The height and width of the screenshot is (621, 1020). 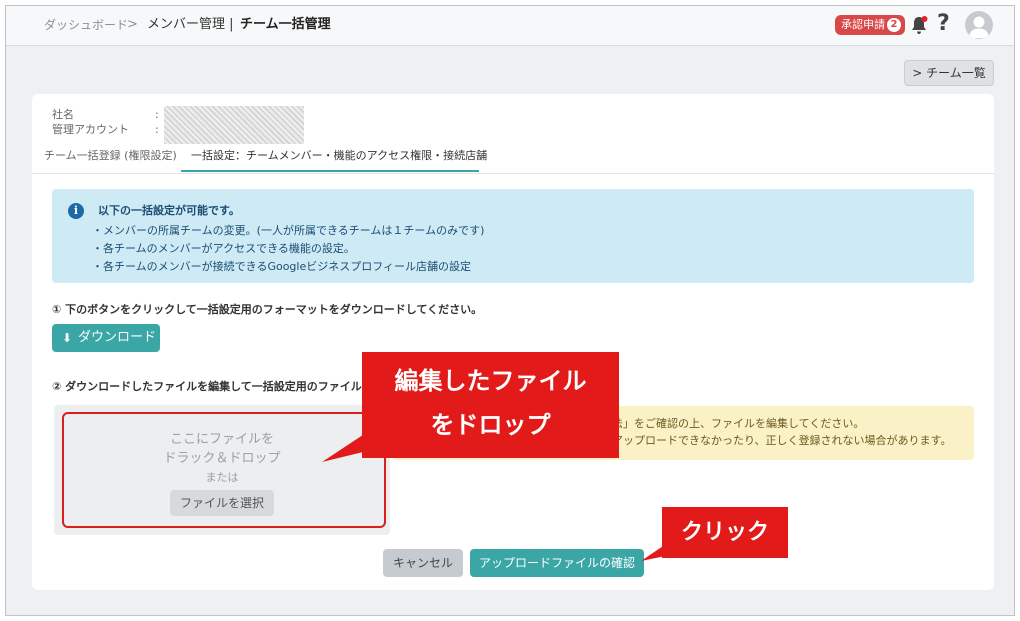 I want to click on info-title: 以下の一括設定が可能です。, so click(x=169, y=210).